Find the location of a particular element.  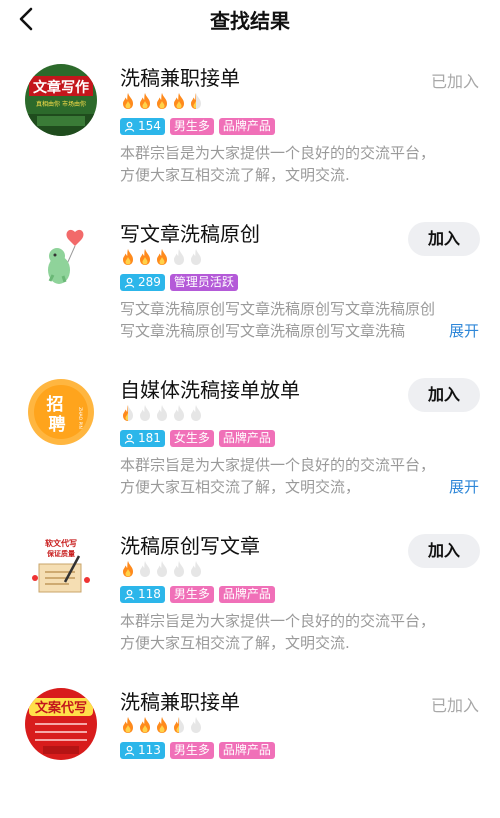

article-writing-logo-icon: 文章写作 真相由你 市场由你 is located at coordinates (61, 100).